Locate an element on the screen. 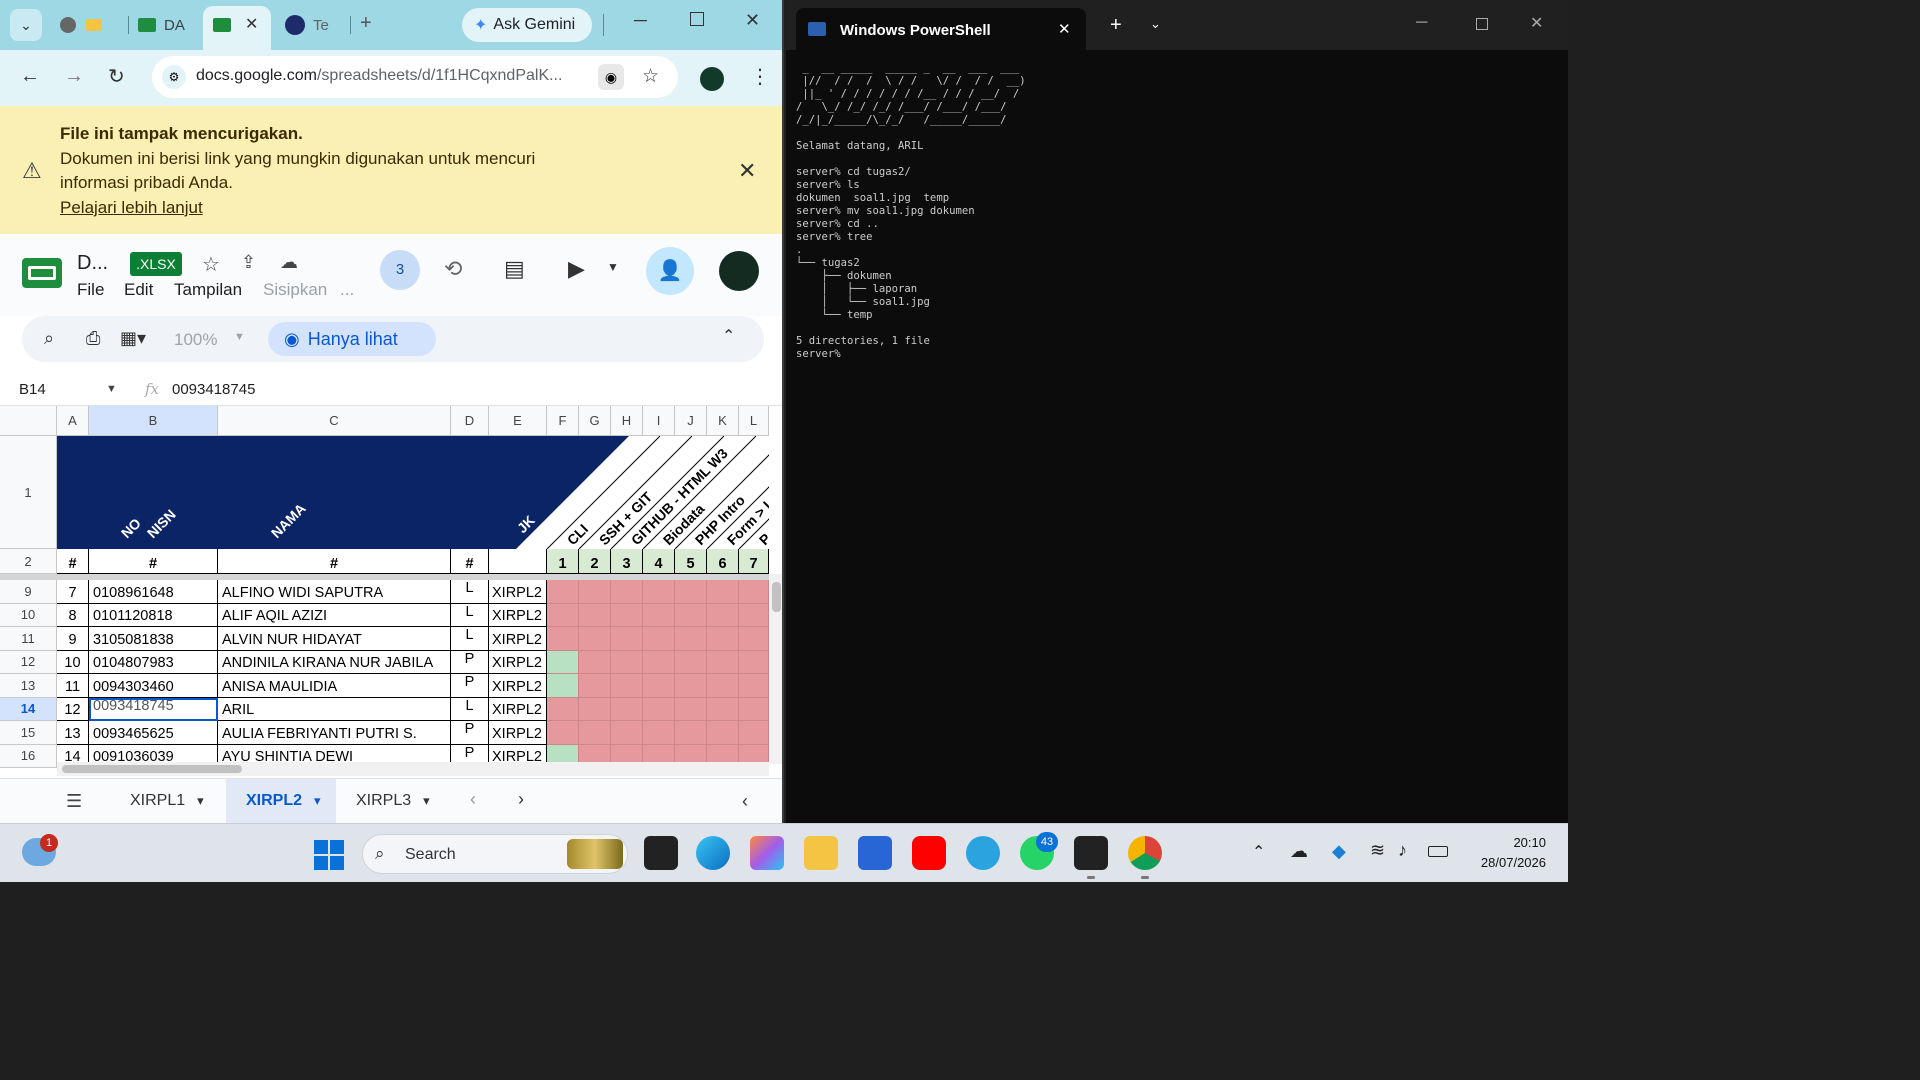 This screenshot has height=1080, width=1920. row-header: 15 is located at coordinates (28, 733).